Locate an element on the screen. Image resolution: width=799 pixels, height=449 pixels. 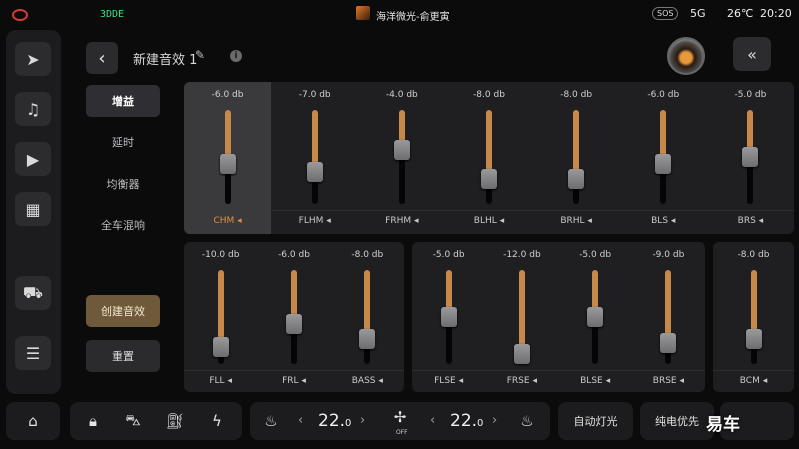
driver-seat-heat-icon: ♨ is located at coordinates (271, 421).